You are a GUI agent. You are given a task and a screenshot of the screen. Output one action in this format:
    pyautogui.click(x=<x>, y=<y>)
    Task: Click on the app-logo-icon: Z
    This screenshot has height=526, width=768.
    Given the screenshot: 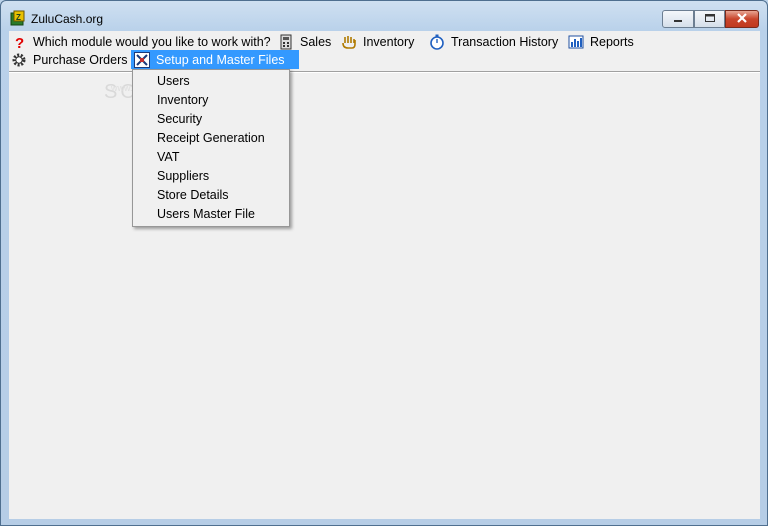 What is the action you would take?
    pyautogui.click(x=18, y=18)
    